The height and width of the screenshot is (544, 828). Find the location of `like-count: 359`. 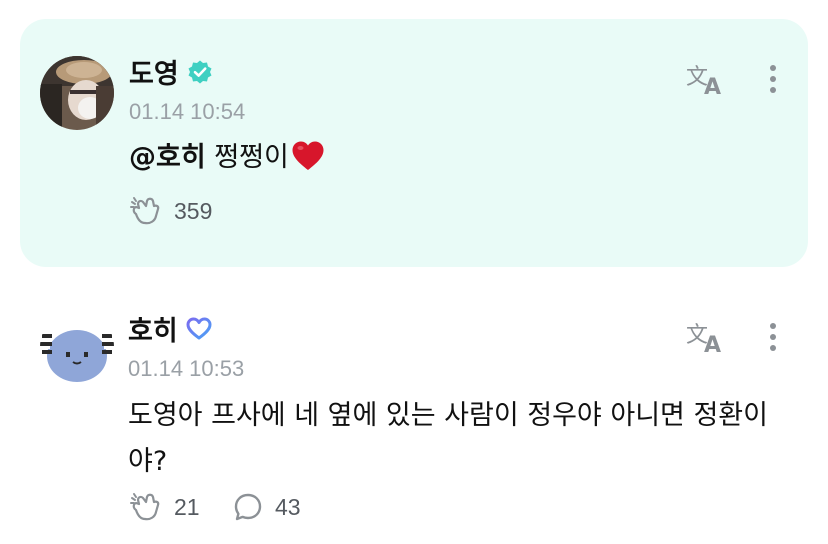

like-count: 359 is located at coordinates (193, 210).